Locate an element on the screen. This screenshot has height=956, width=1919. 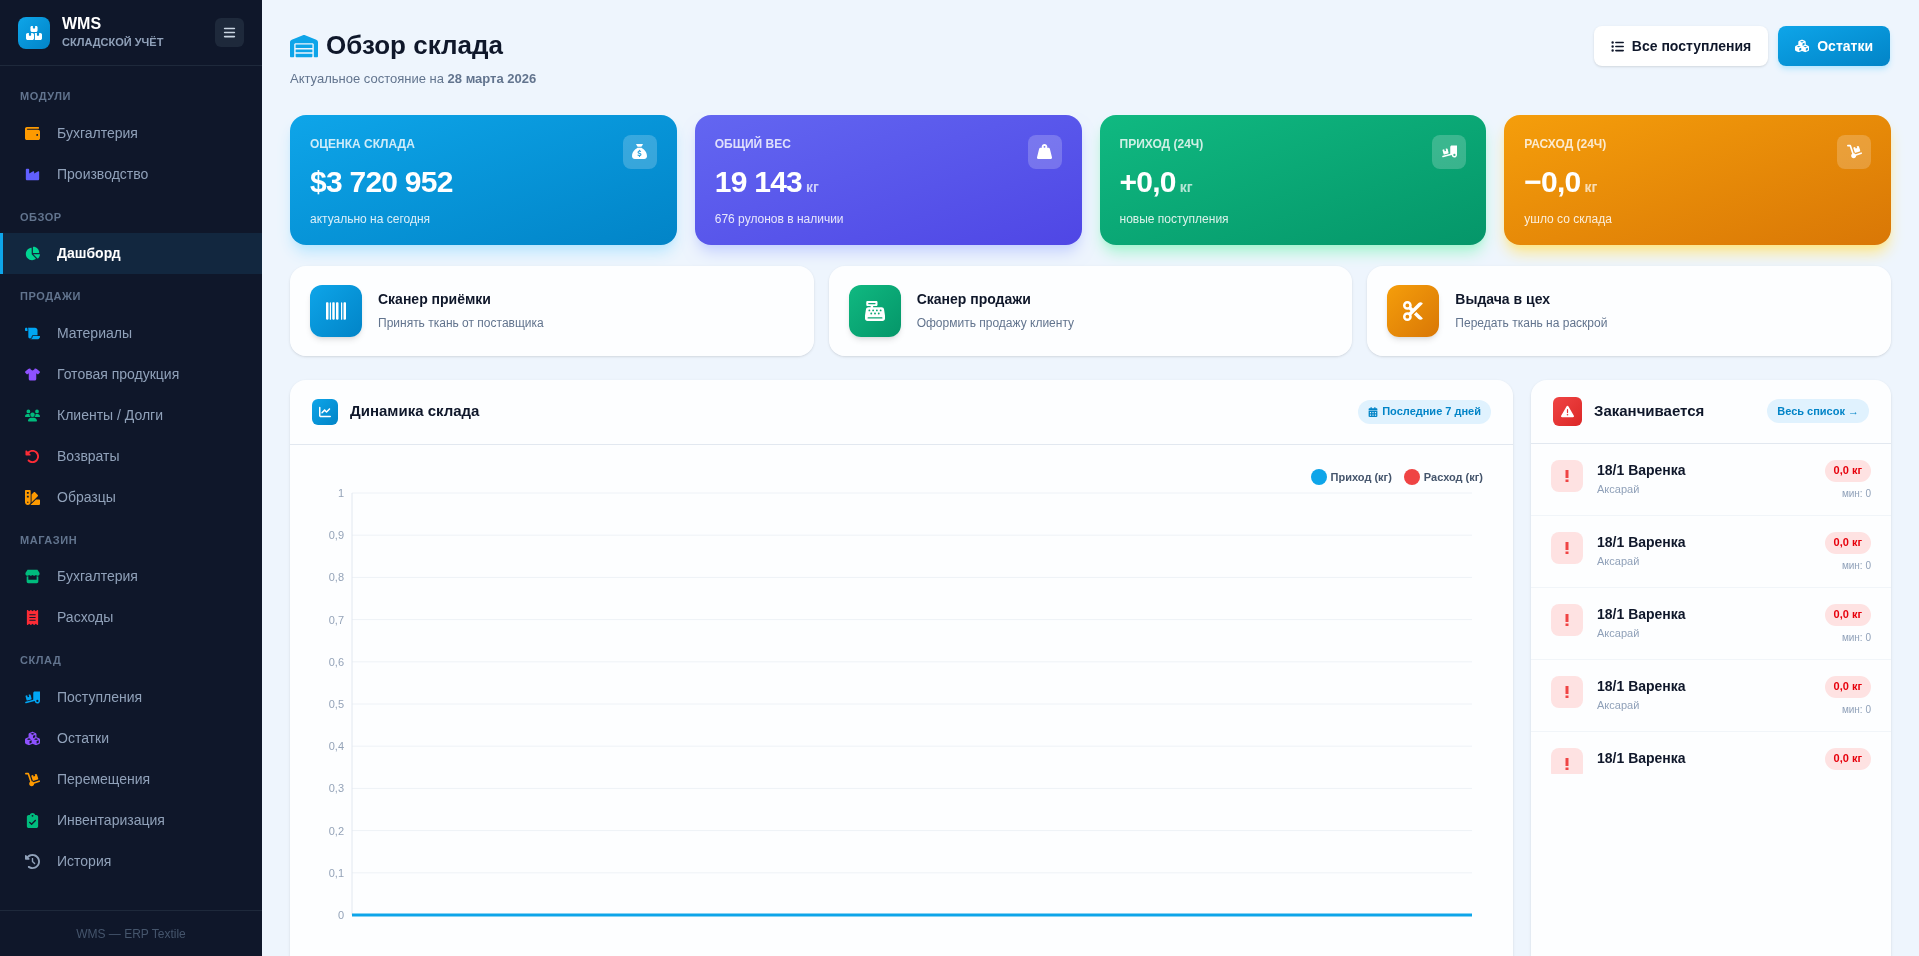
brand-subtitle: СКЛАДСКОЙ УЧЁТ is located at coordinates (113, 43).